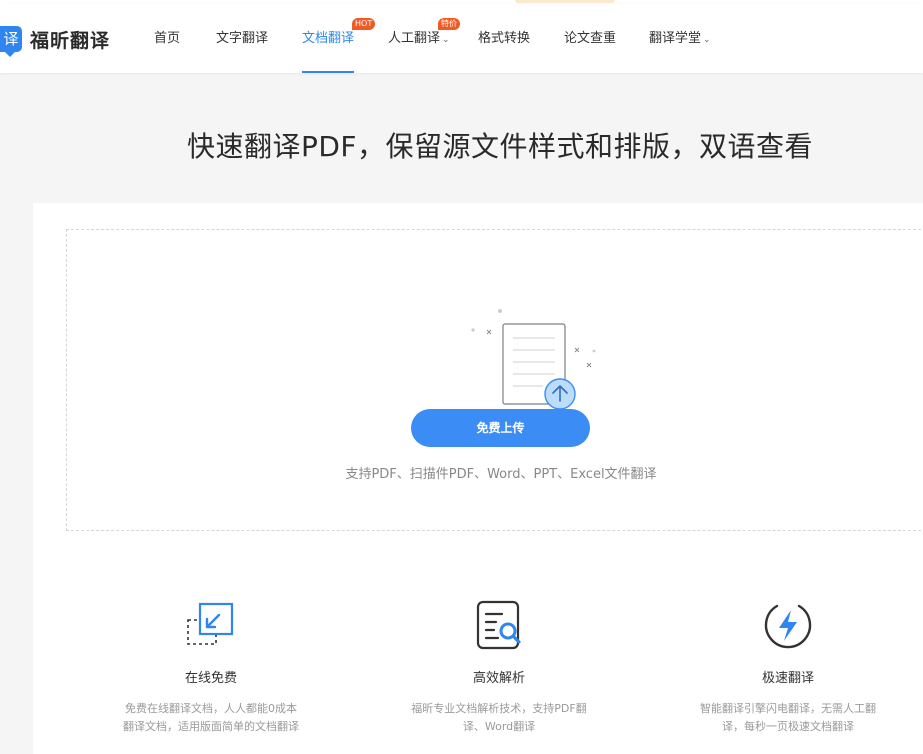 This screenshot has height=754, width=923. Describe the element at coordinates (675, 38) in the screenshot. I see `nav-academy-label: 翻译学堂` at that location.